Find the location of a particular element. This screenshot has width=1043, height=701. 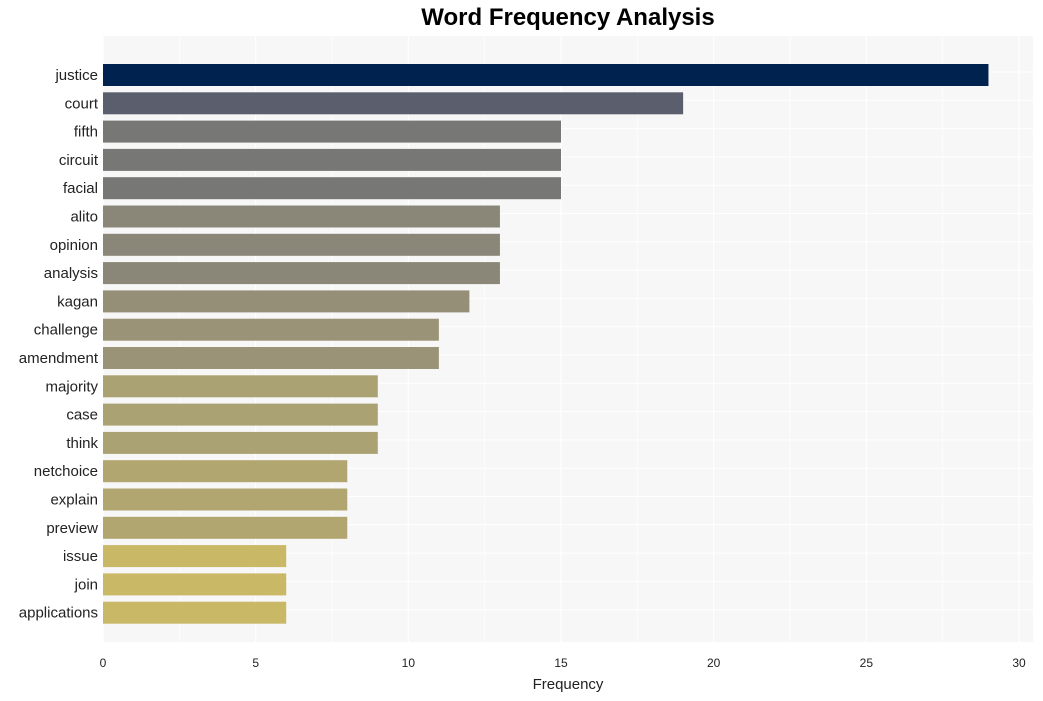

x-tick-label: 0 is located at coordinates (103, 663).